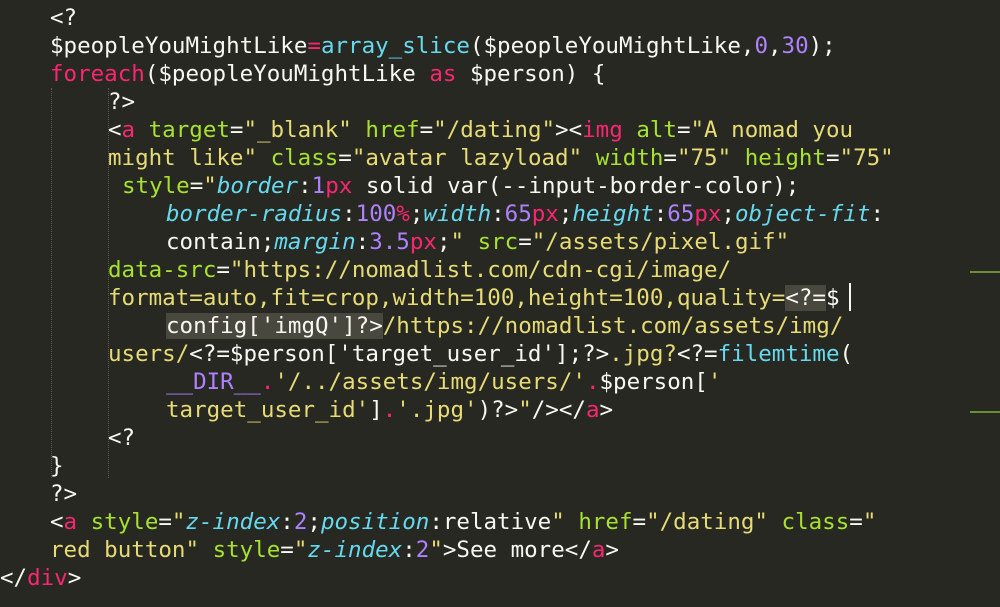 The width and height of the screenshot is (1000, 607). What do you see at coordinates (97, 74) in the screenshot?
I see `code-token: foreach` at bounding box center [97, 74].